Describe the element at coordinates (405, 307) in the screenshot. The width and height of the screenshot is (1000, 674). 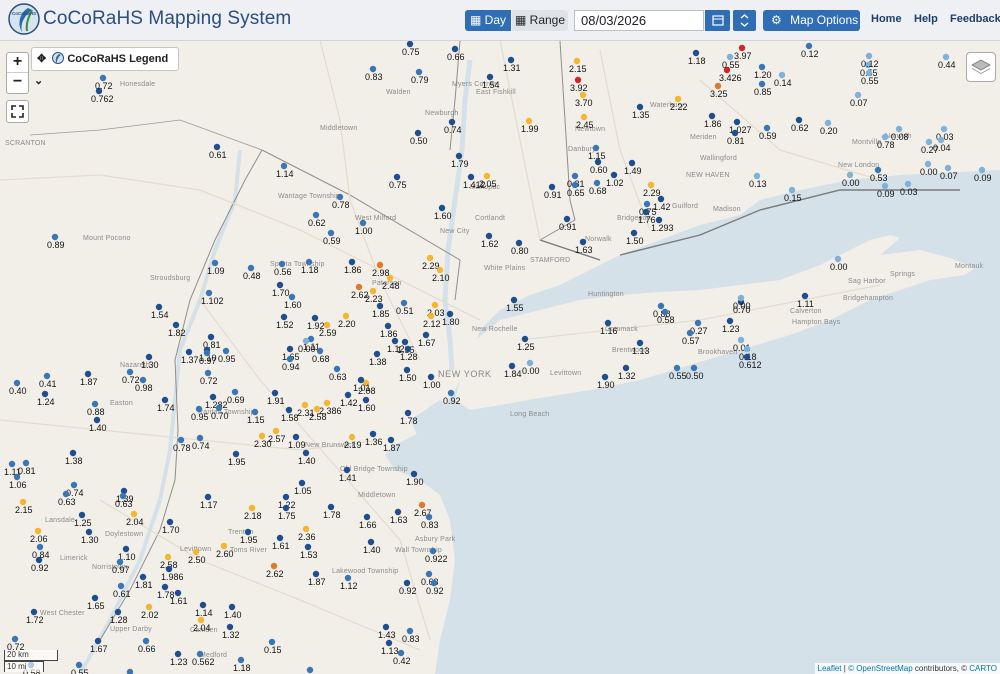
I see `station-marker: 0.51` at that location.